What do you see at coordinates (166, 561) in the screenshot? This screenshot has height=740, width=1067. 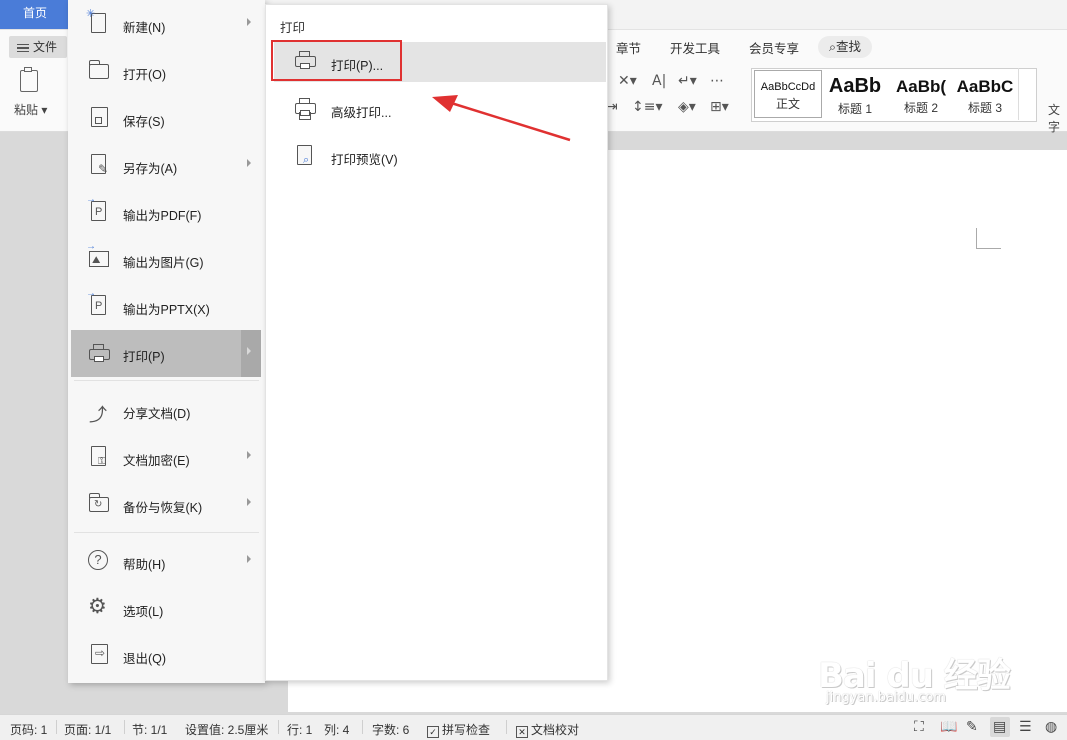 I see `menu-item-help: ? 帮助(H)` at bounding box center [166, 561].